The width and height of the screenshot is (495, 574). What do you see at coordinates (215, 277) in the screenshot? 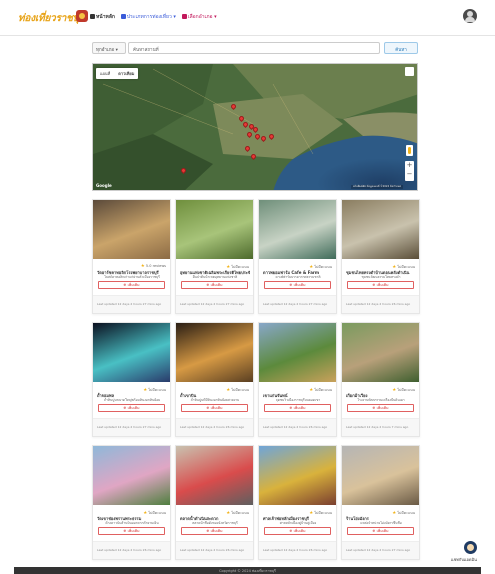
I see `place-description: ผืนป่าต้นน้ำเขตอุทยานแห่งชาติ` at bounding box center [215, 277].